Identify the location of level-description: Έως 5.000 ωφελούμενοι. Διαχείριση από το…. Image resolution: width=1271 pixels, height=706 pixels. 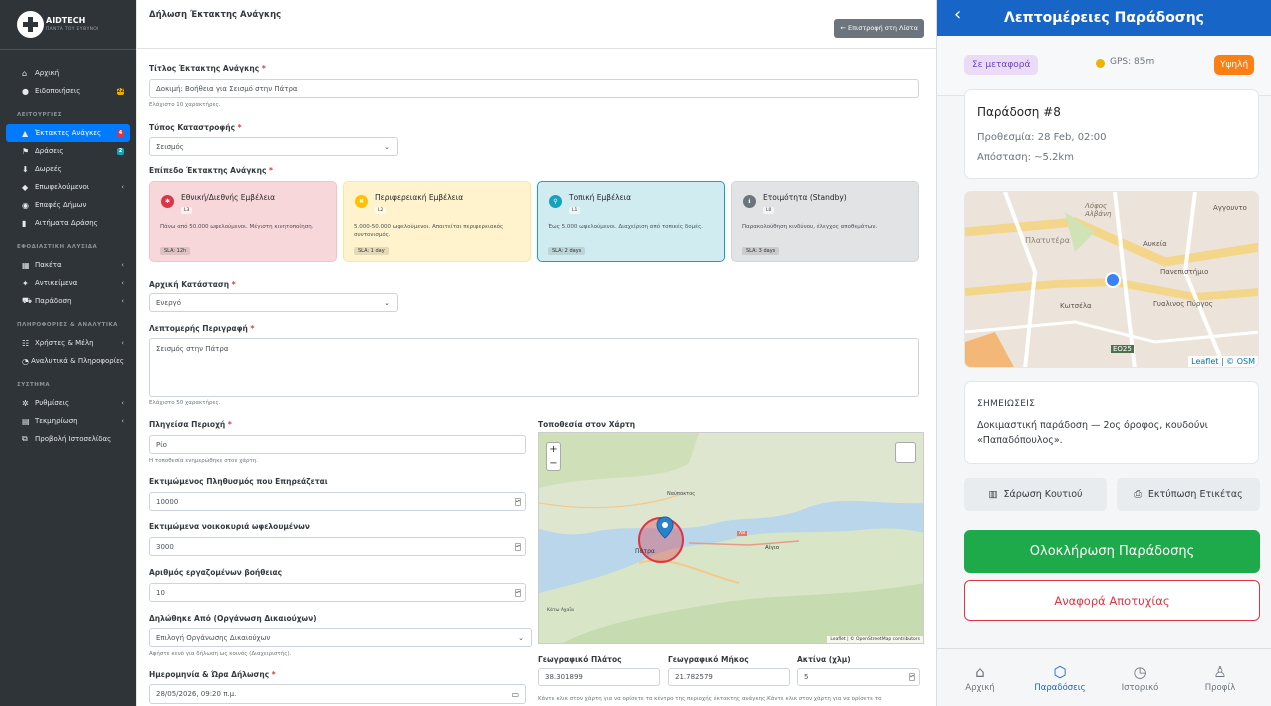
(626, 227).